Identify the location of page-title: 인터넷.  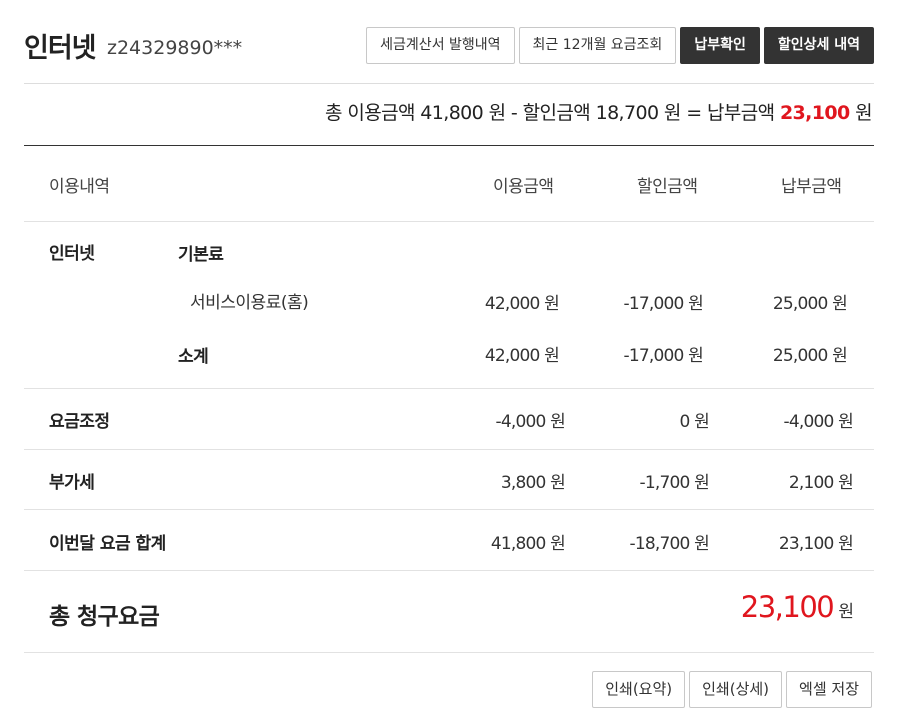
(60, 48).